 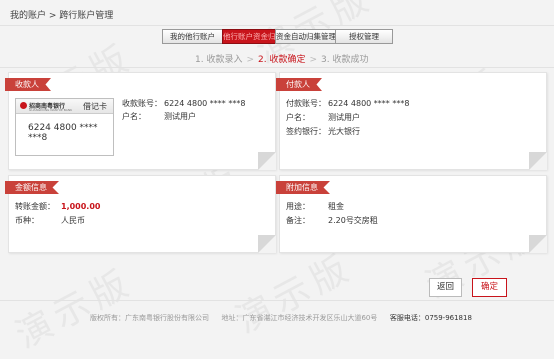 I want to click on payer-bank-value: 光大银行, so click(x=344, y=131).